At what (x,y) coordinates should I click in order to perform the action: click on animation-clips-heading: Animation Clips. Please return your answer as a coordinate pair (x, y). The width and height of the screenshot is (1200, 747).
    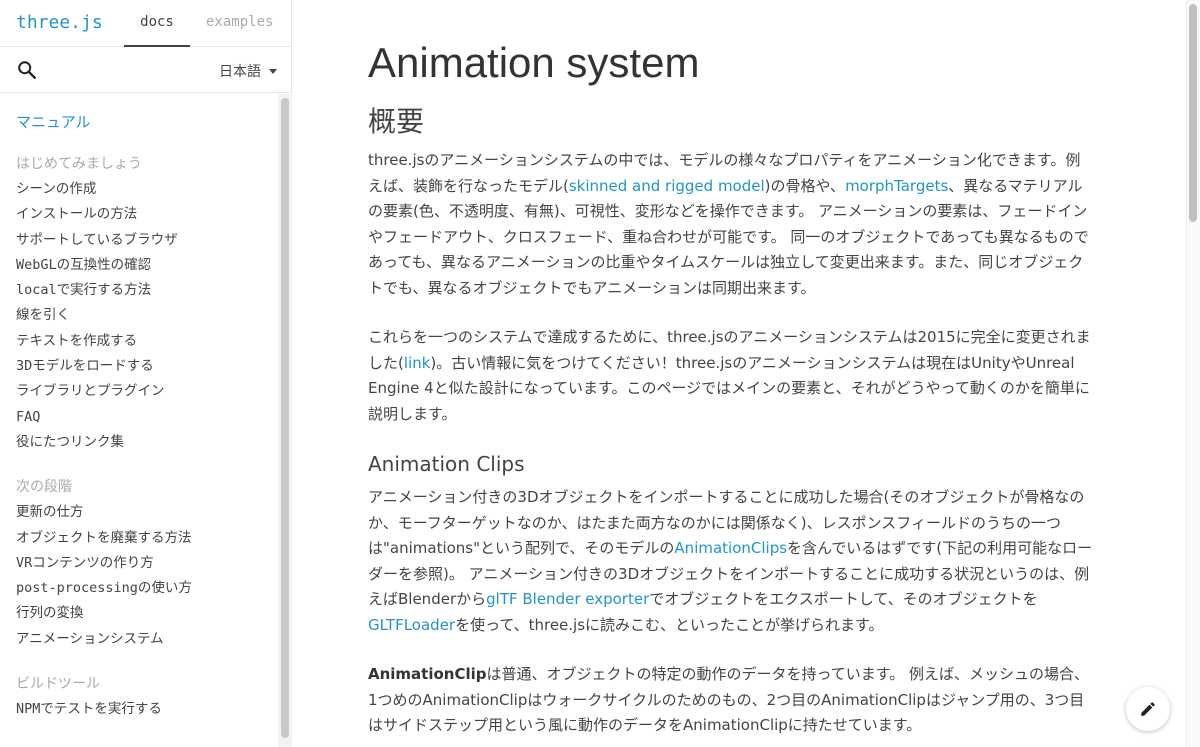
    Looking at the image, I should click on (446, 464).